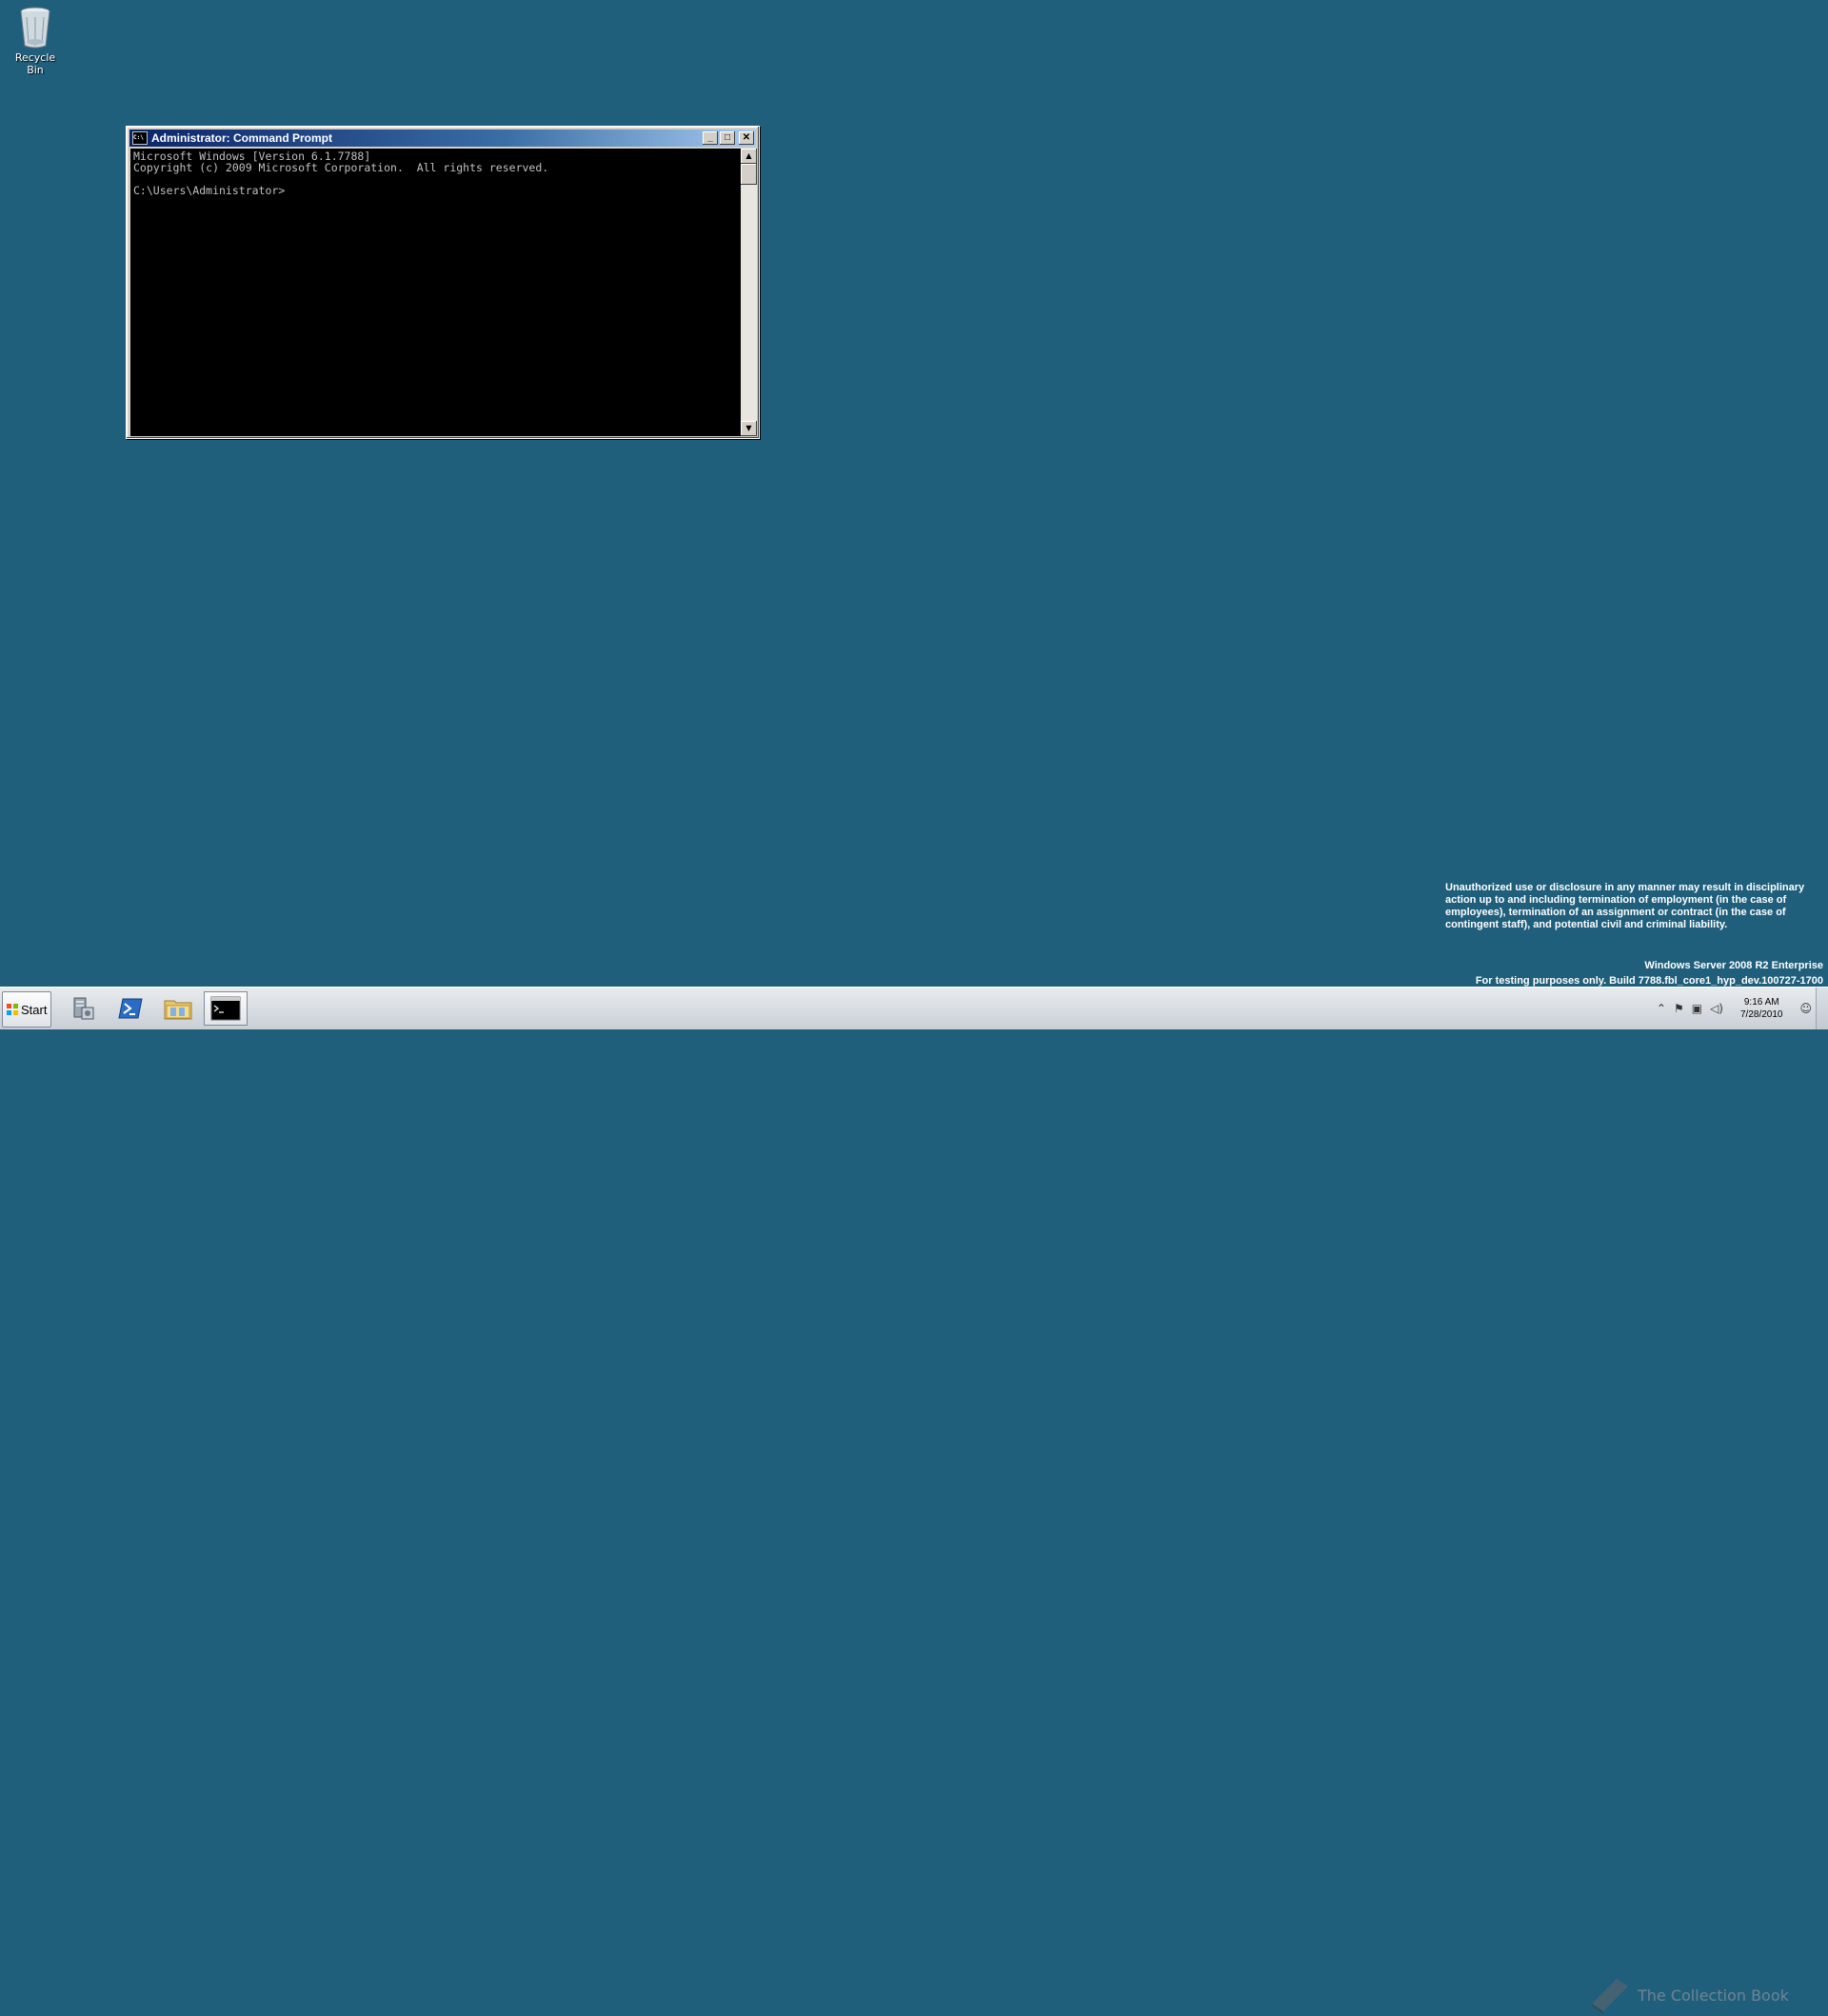 Image resolution: width=1828 pixels, height=2016 pixels. What do you see at coordinates (749, 174) in the screenshot?
I see `scroll-thumb` at bounding box center [749, 174].